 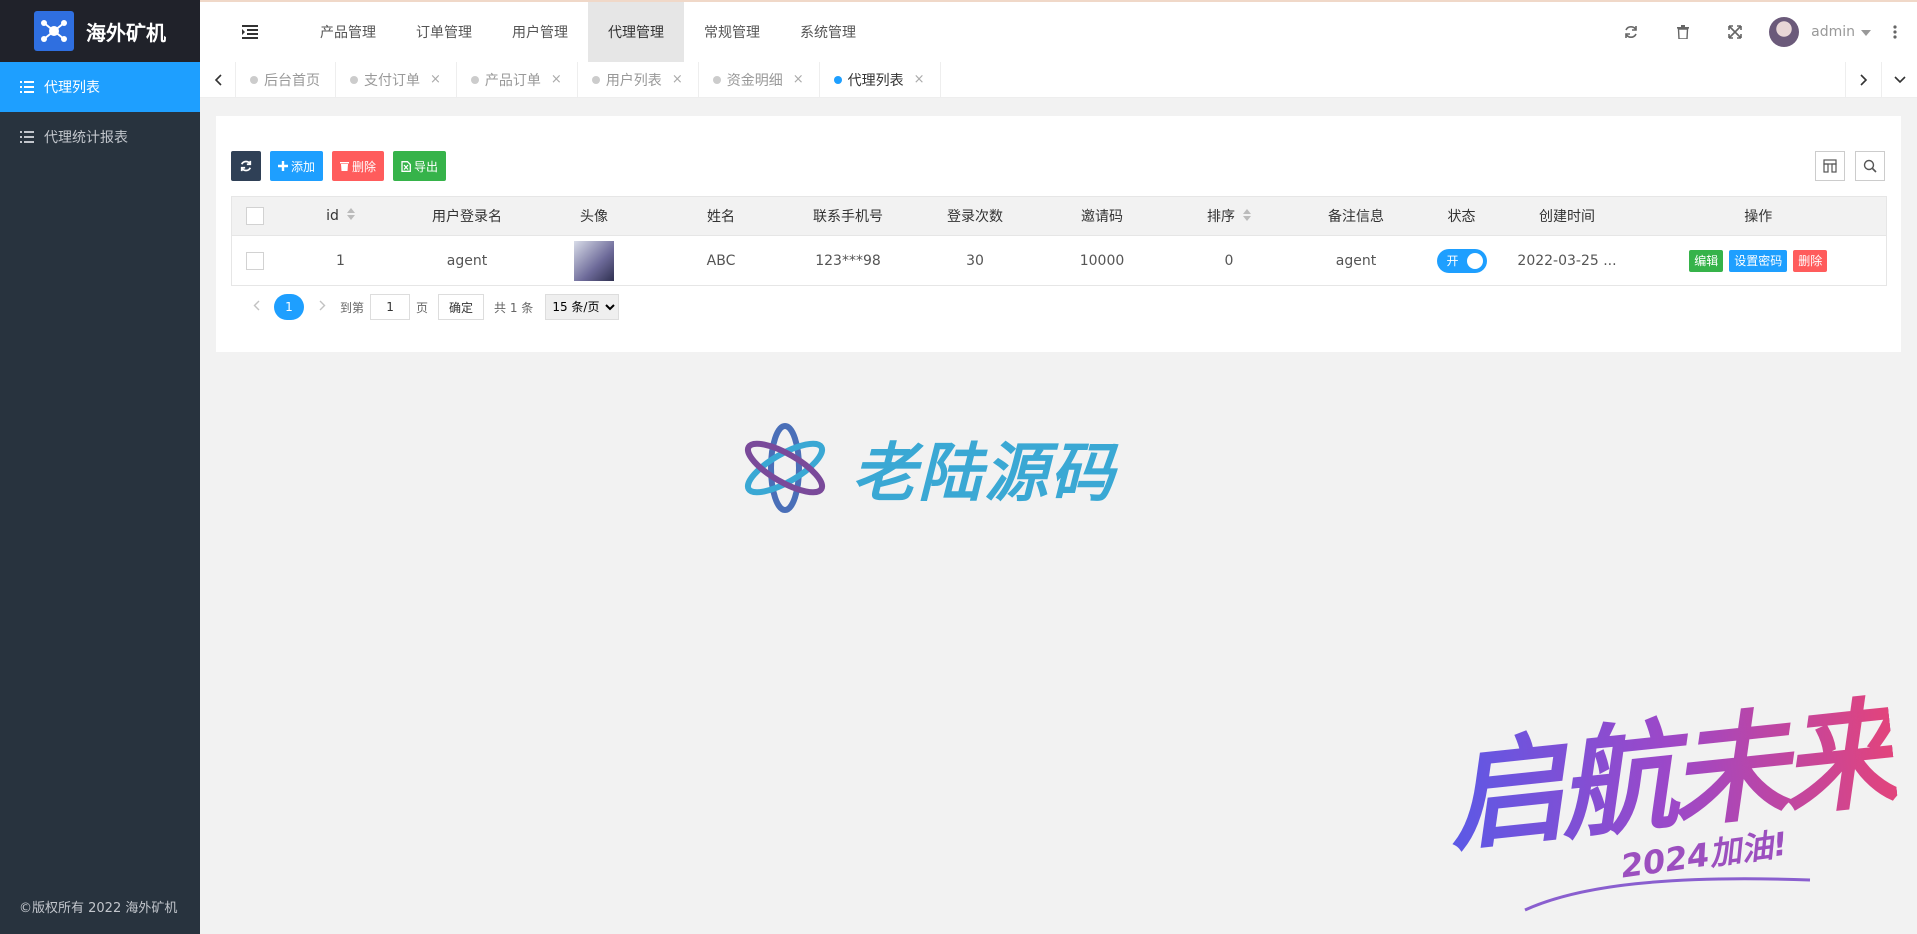 What do you see at coordinates (86, 138) in the screenshot?
I see `sidebar-item-label: 代理统计报表` at bounding box center [86, 138].